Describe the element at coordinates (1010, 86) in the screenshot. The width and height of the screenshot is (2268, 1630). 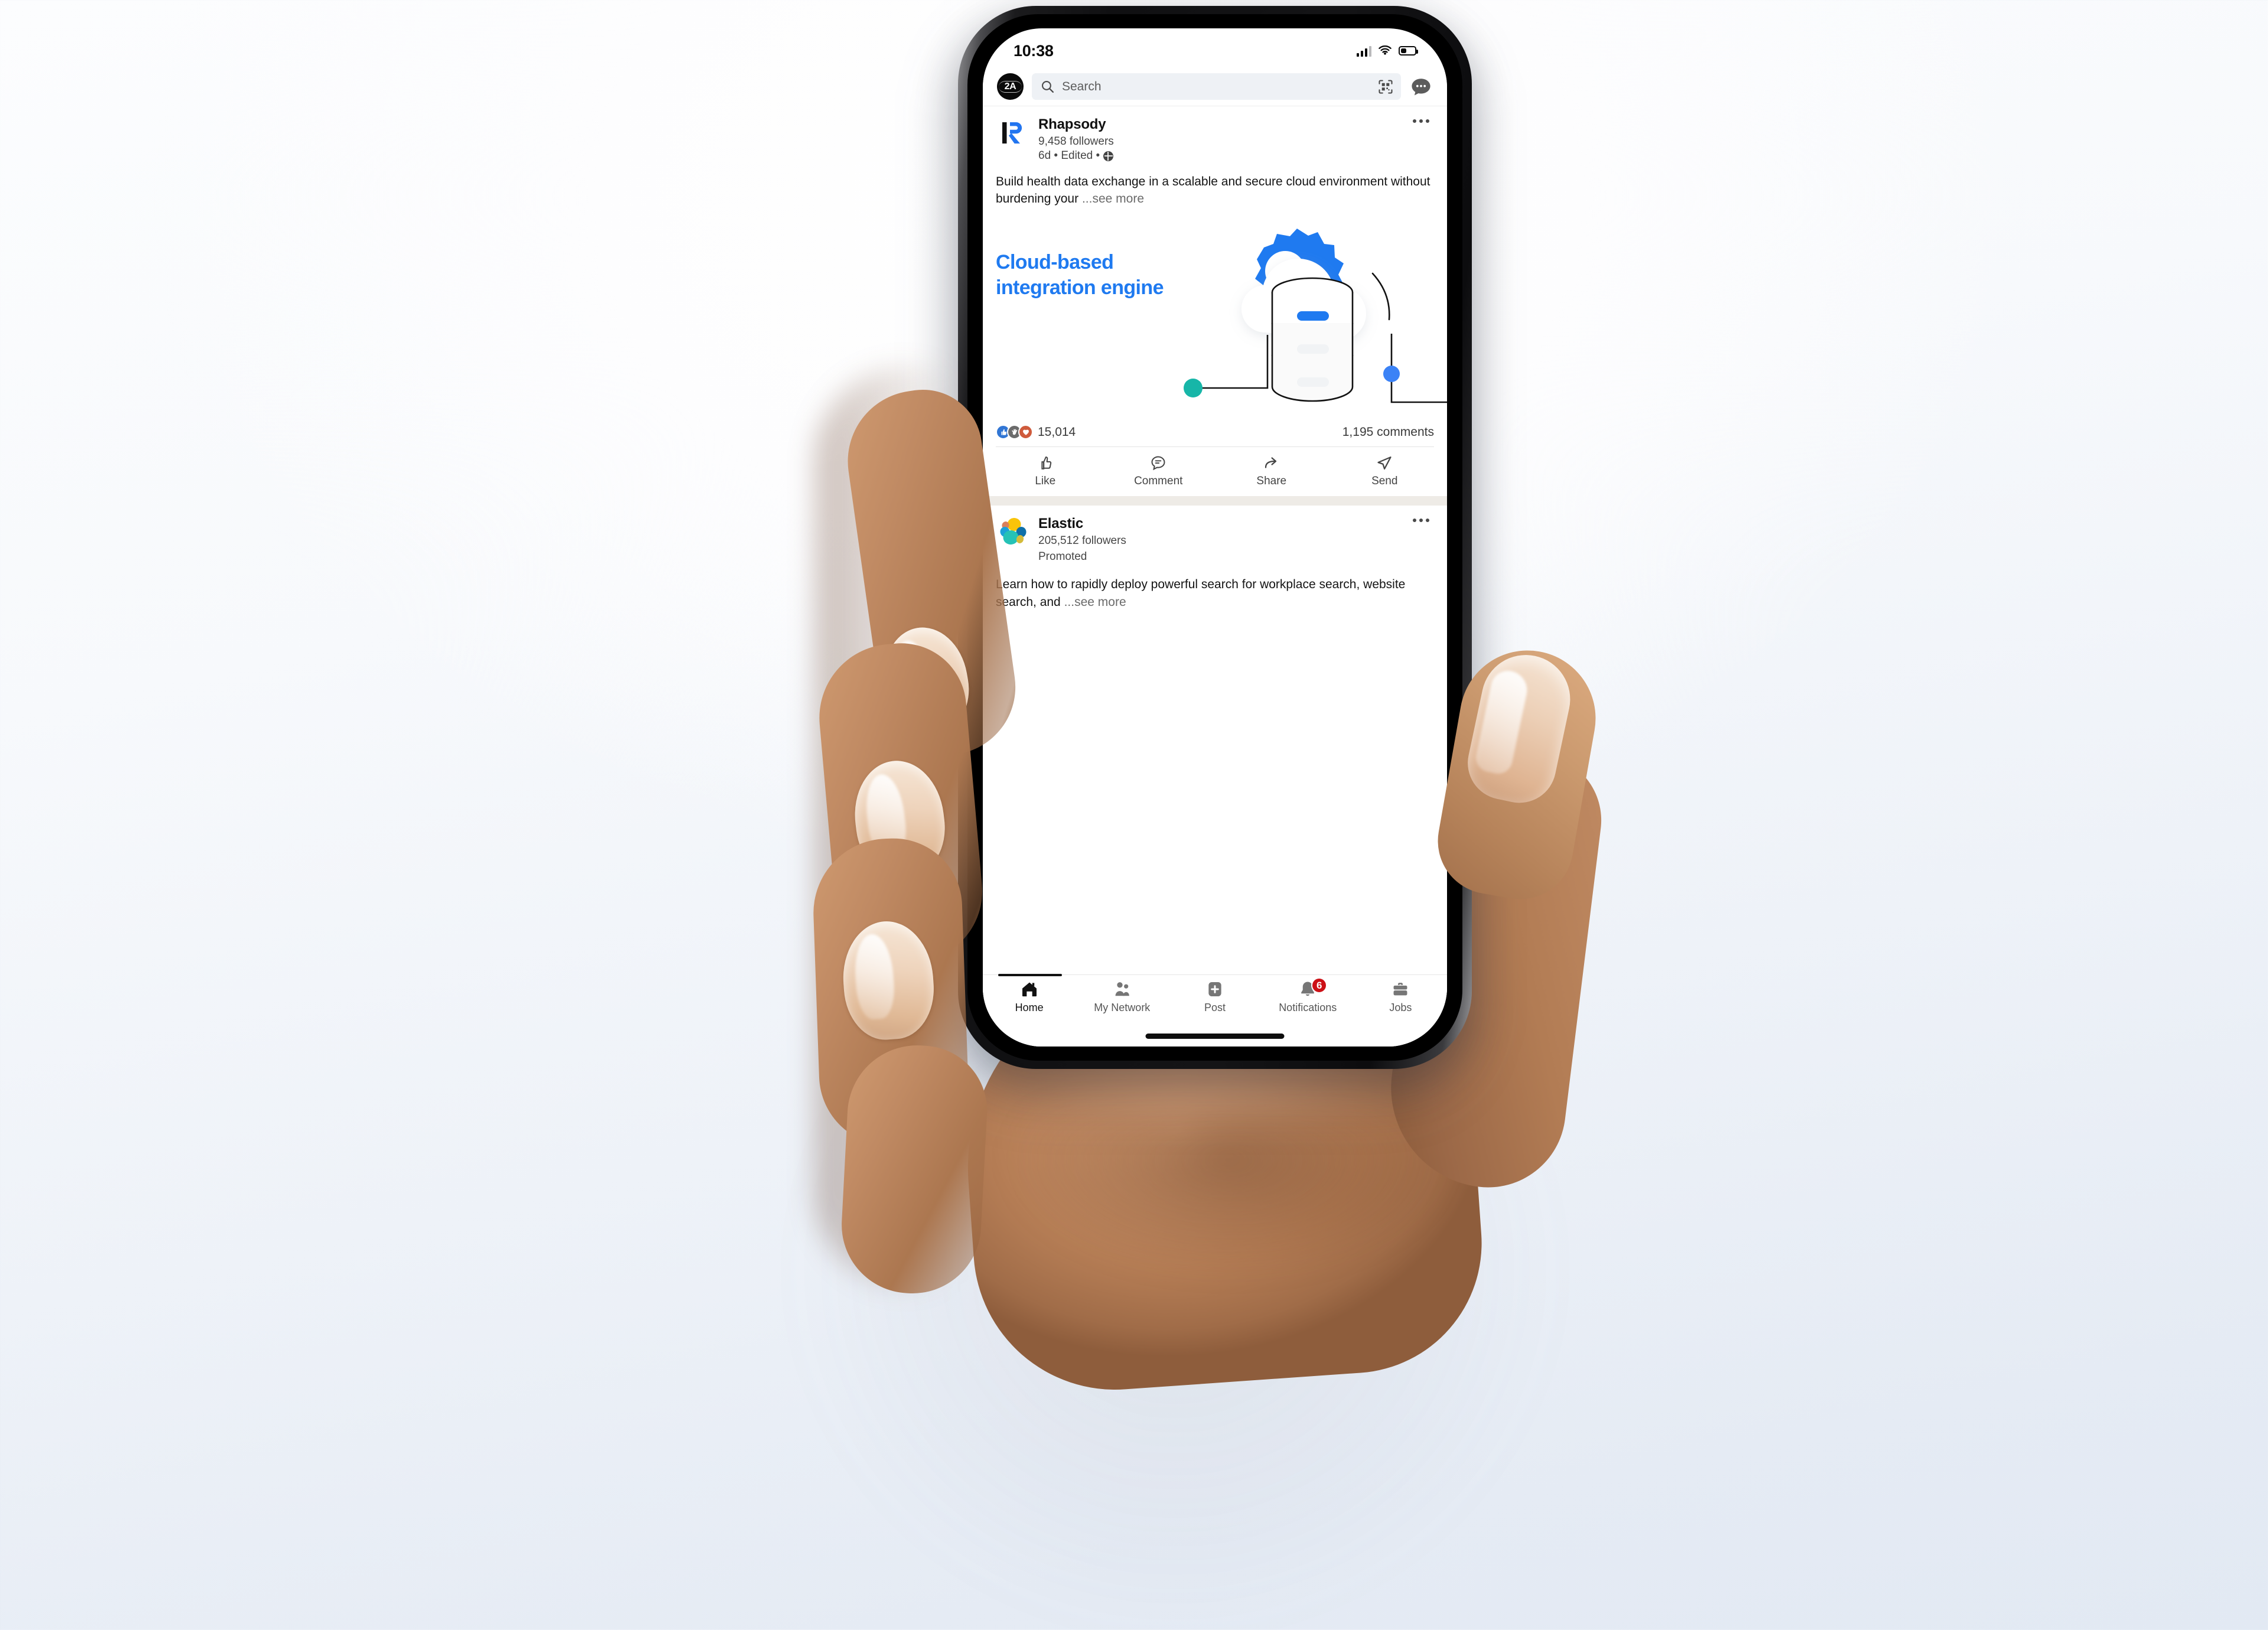
I see `avatar-initials: 2A` at that location.